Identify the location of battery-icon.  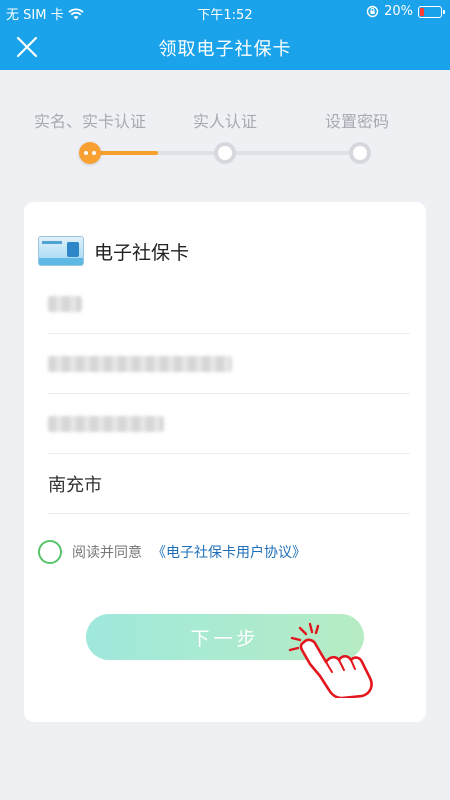
(431, 11).